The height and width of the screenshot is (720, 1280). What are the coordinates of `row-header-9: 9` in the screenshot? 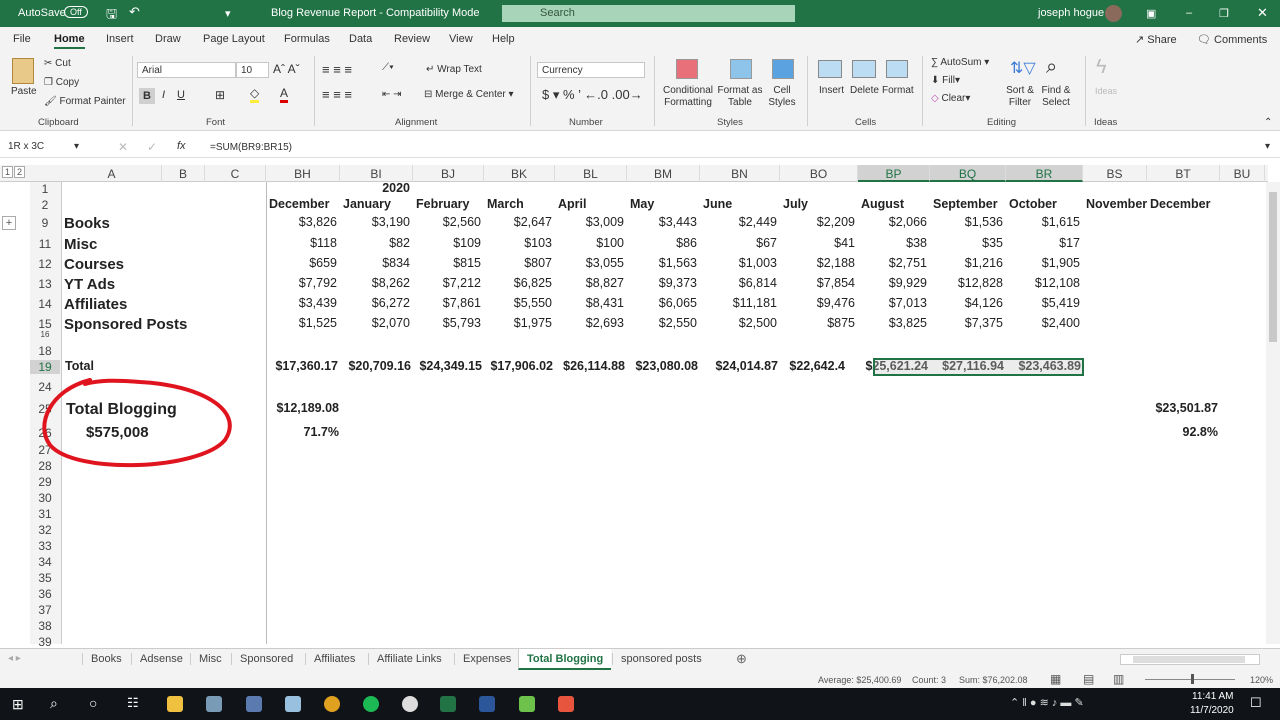 It's located at (45, 223).